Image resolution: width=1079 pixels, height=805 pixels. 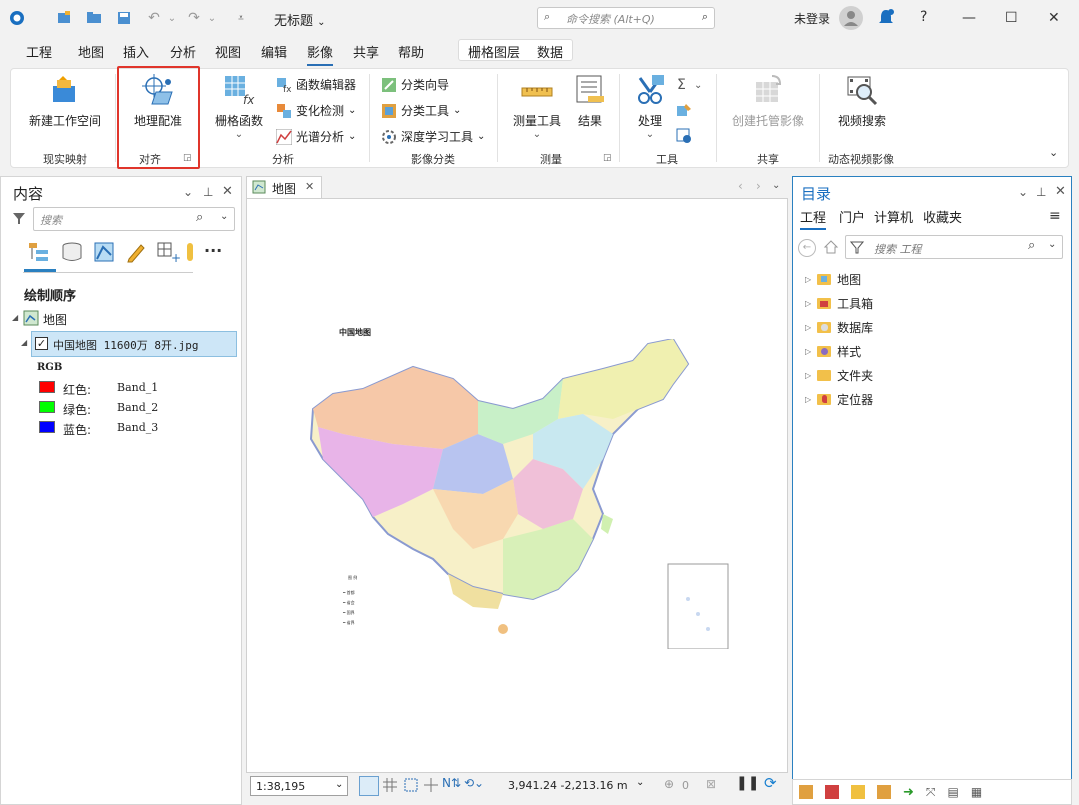 What do you see at coordinates (1054, 18) in the screenshot?
I see `close-icon: ✕` at bounding box center [1054, 18].